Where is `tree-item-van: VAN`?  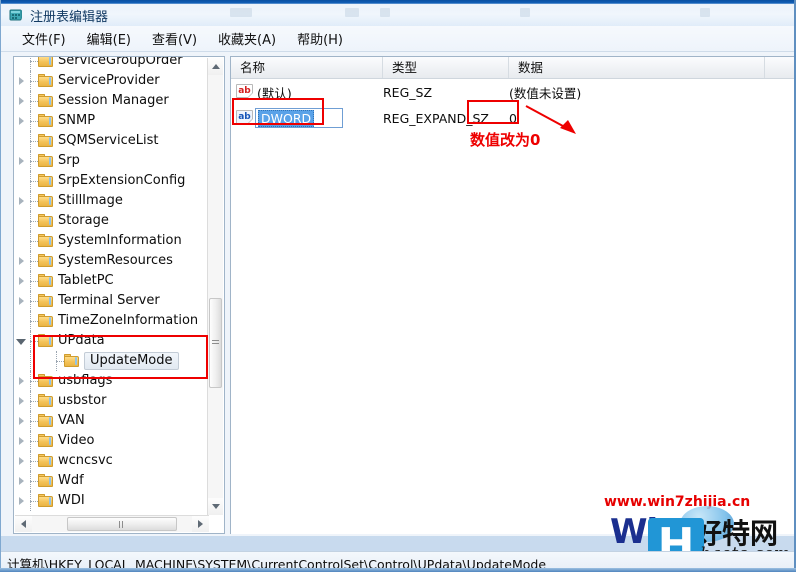 tree-item-van: VAN is located at coordinates (112, 421).